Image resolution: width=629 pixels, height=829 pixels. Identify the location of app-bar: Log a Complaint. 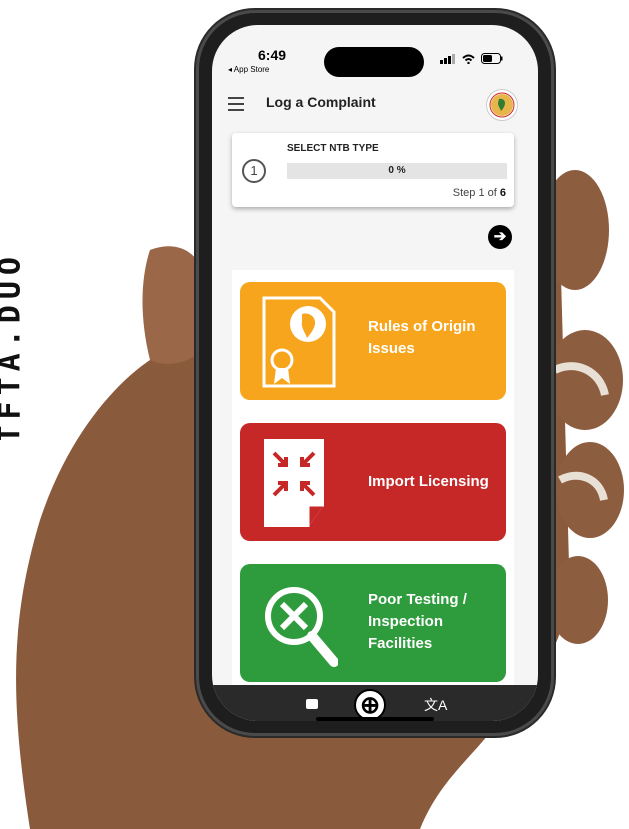
(375, 105).